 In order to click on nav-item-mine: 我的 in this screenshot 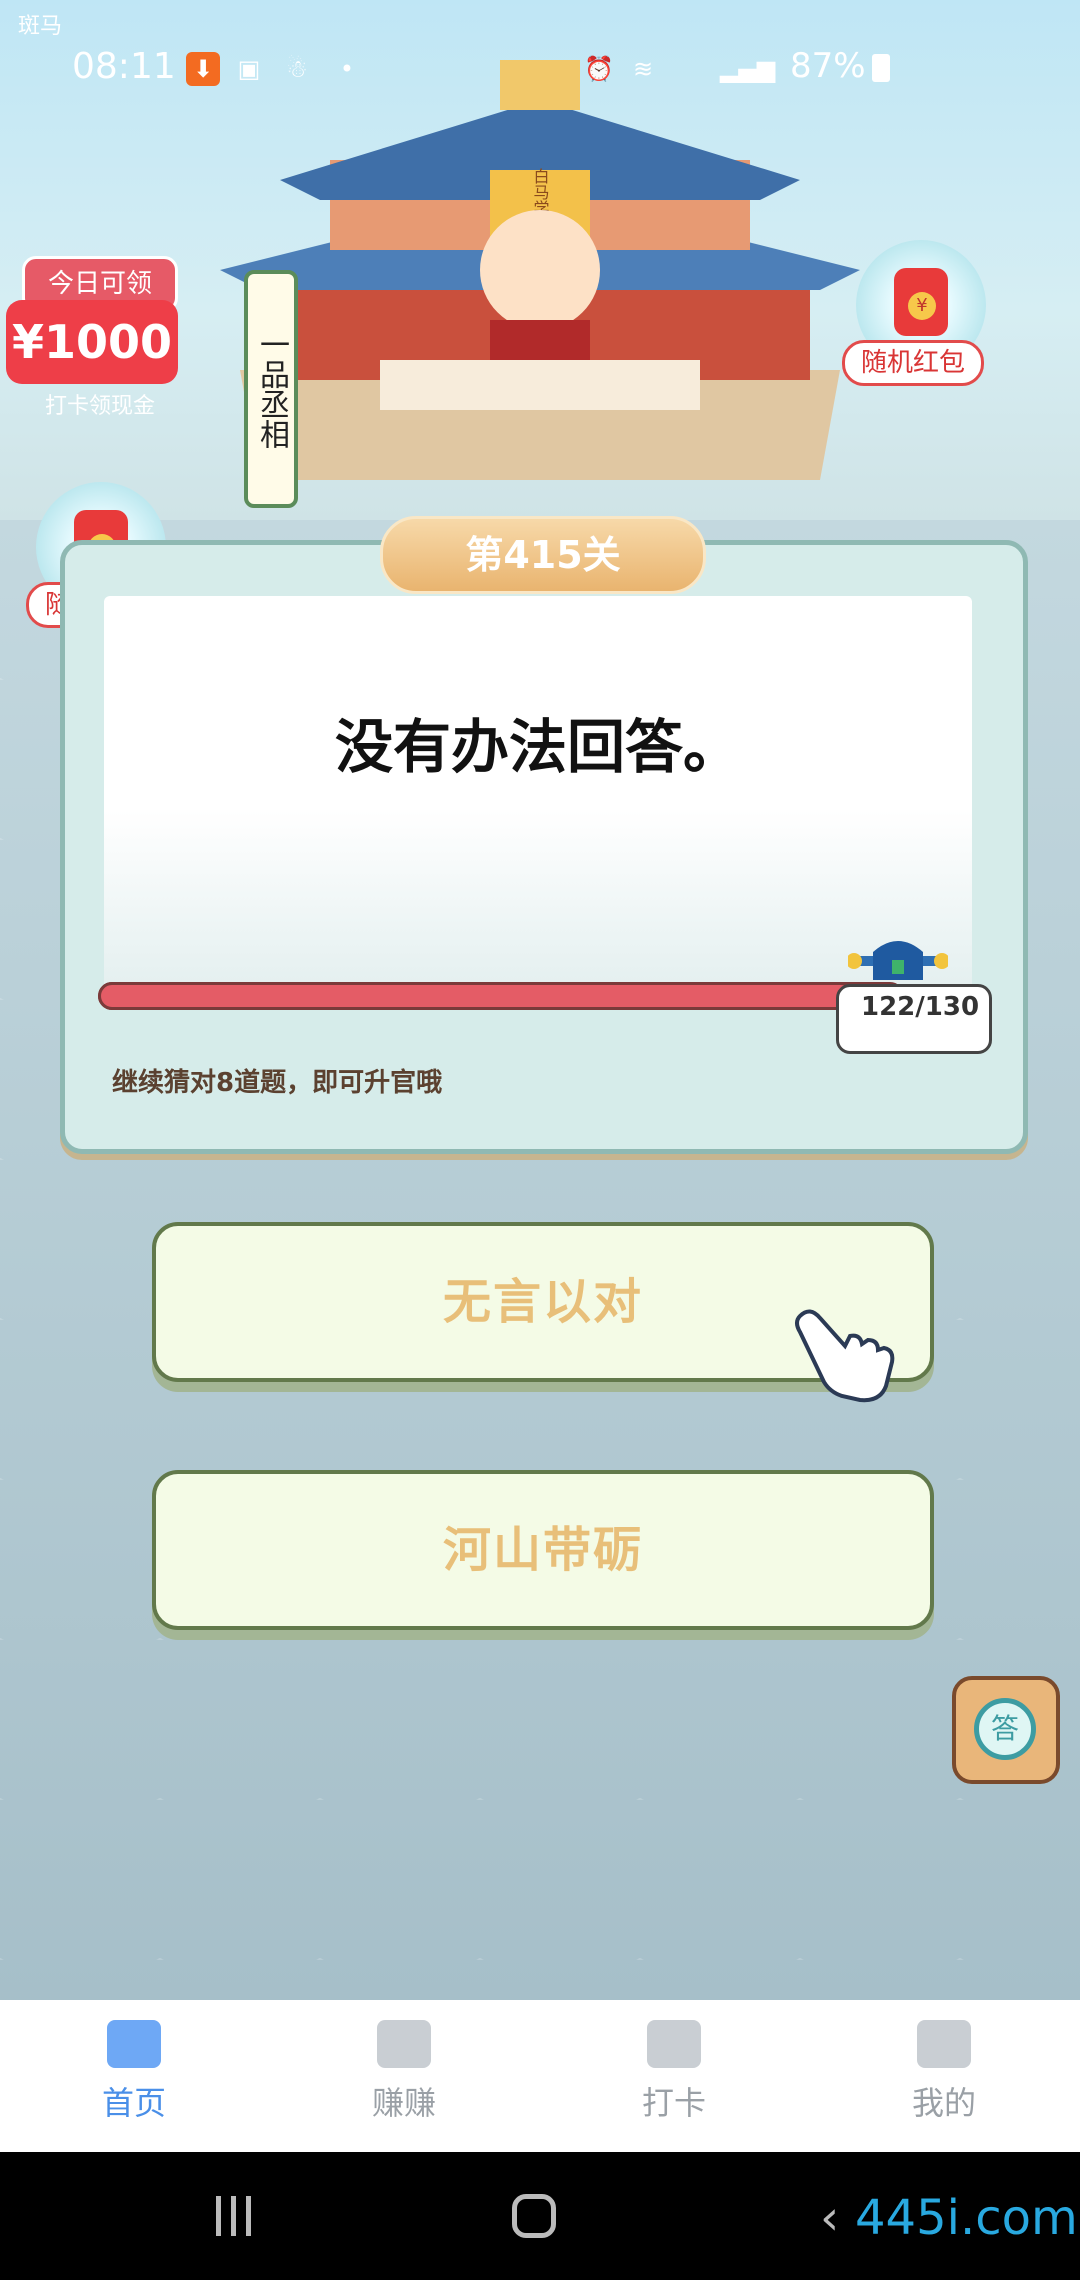, I will do `click(944, 2072)`.